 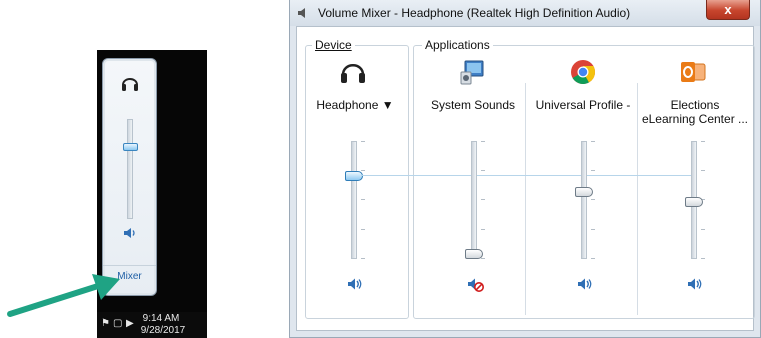 I want to click on taskbar-clock-time: 9:14 AM, so click(x=161, y=318).